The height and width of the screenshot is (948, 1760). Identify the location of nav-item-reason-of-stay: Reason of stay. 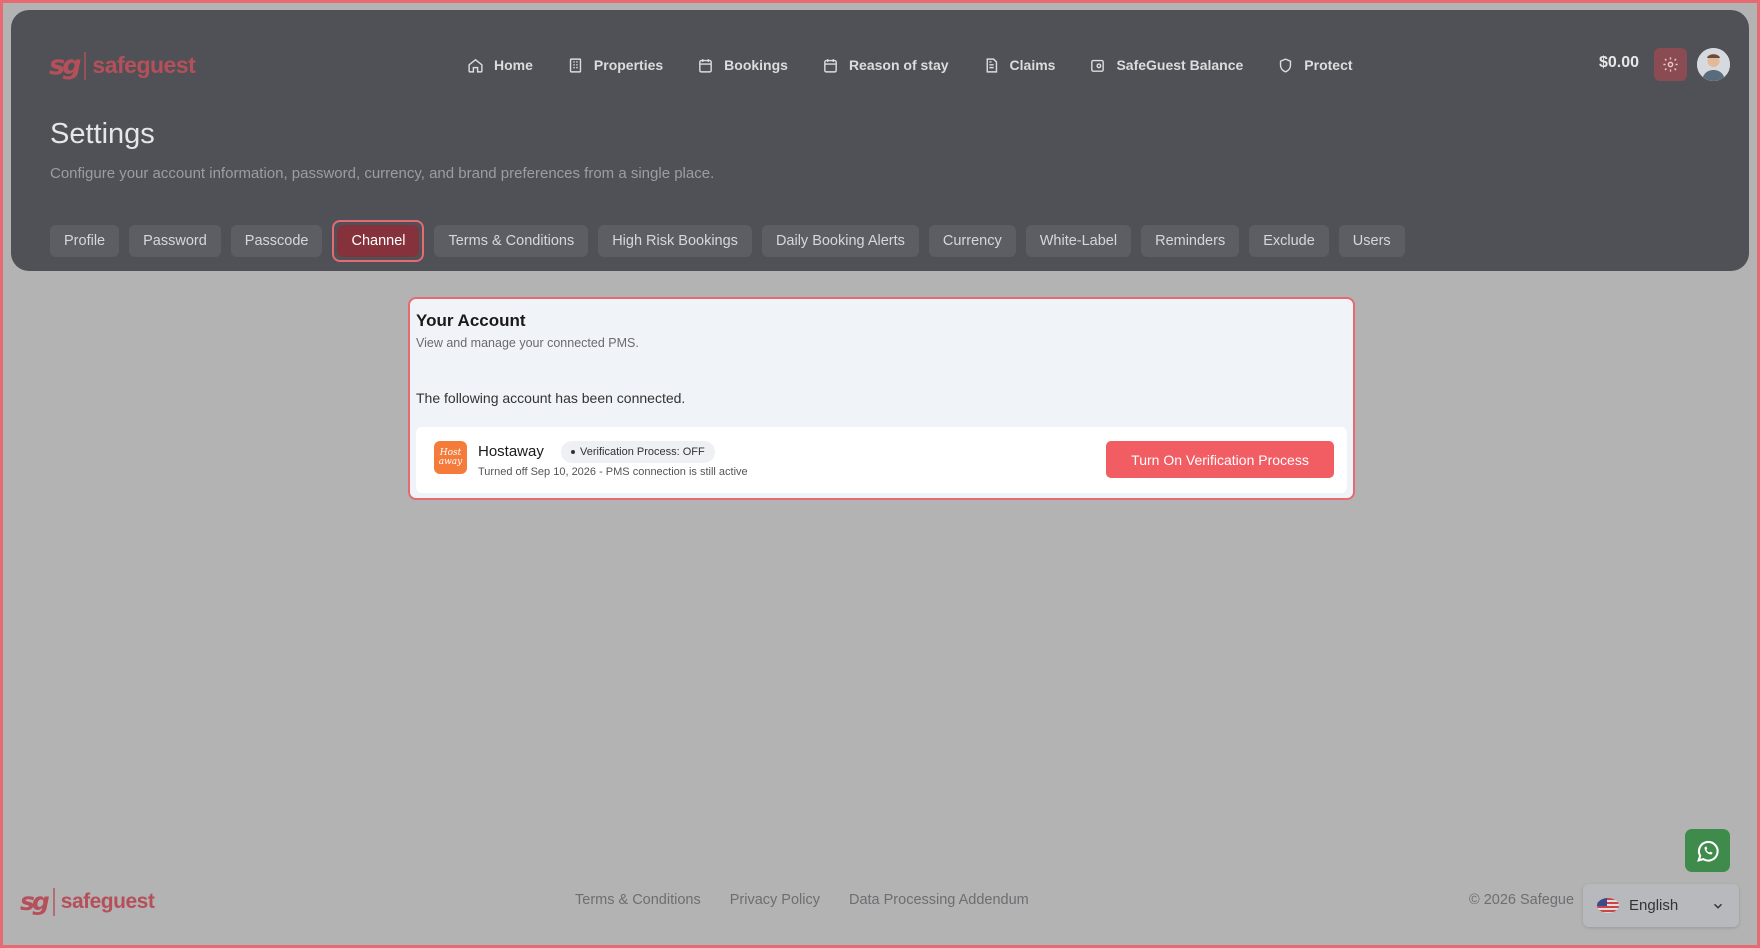
(885, 65).